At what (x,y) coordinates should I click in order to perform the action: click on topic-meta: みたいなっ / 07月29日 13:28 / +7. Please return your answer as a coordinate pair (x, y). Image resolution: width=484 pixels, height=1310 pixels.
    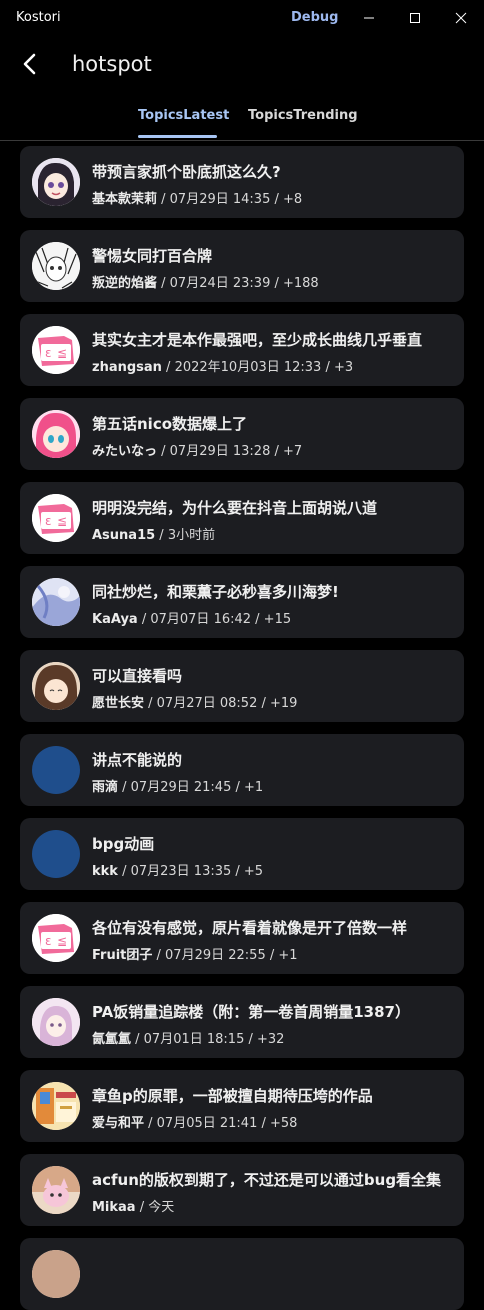
    Looking at the image, I should click on (197, 449).